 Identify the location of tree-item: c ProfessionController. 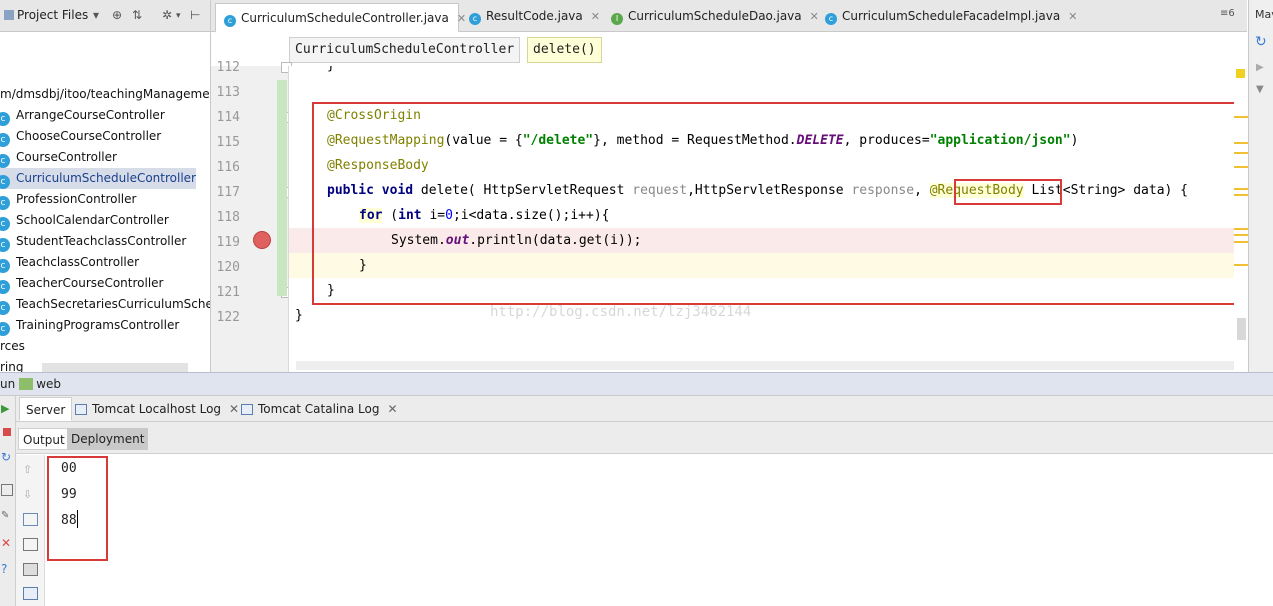
(105, 199).